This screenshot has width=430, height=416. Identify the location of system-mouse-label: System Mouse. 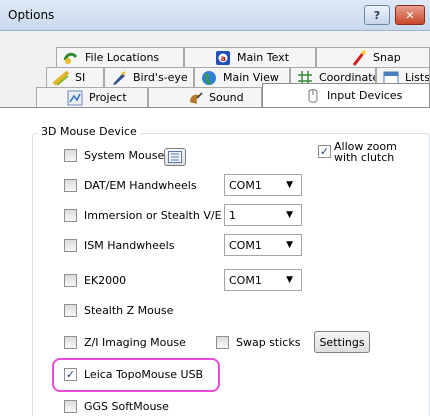
(124, 155).